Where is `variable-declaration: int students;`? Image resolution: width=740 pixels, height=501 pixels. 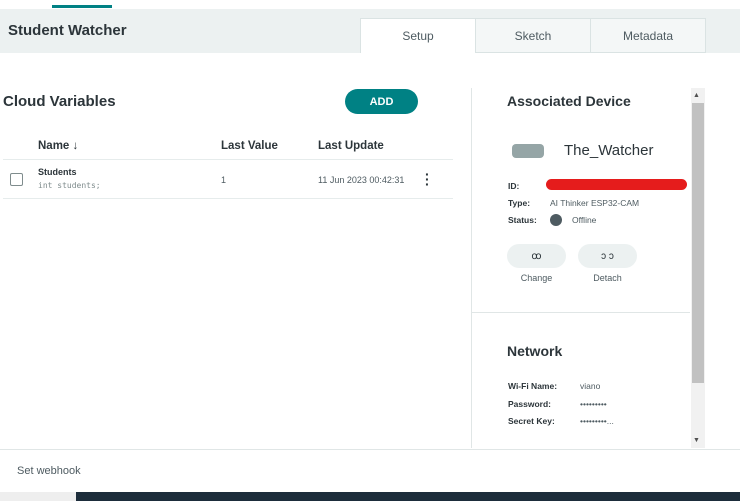
variable-declaration: int students; is located at coordinates (69, 185).